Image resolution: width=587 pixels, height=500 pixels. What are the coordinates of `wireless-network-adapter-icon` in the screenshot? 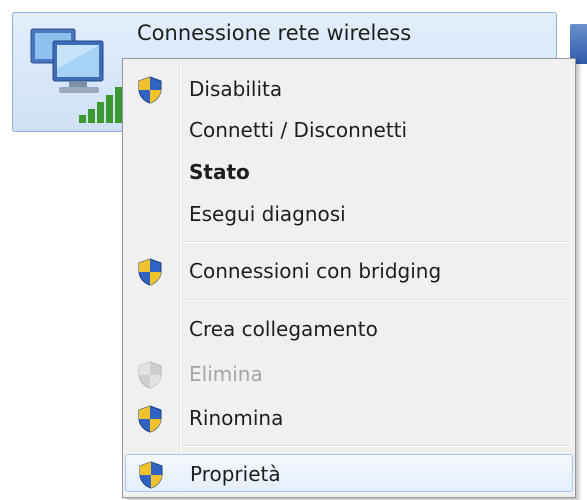 It's located at (76, 75).